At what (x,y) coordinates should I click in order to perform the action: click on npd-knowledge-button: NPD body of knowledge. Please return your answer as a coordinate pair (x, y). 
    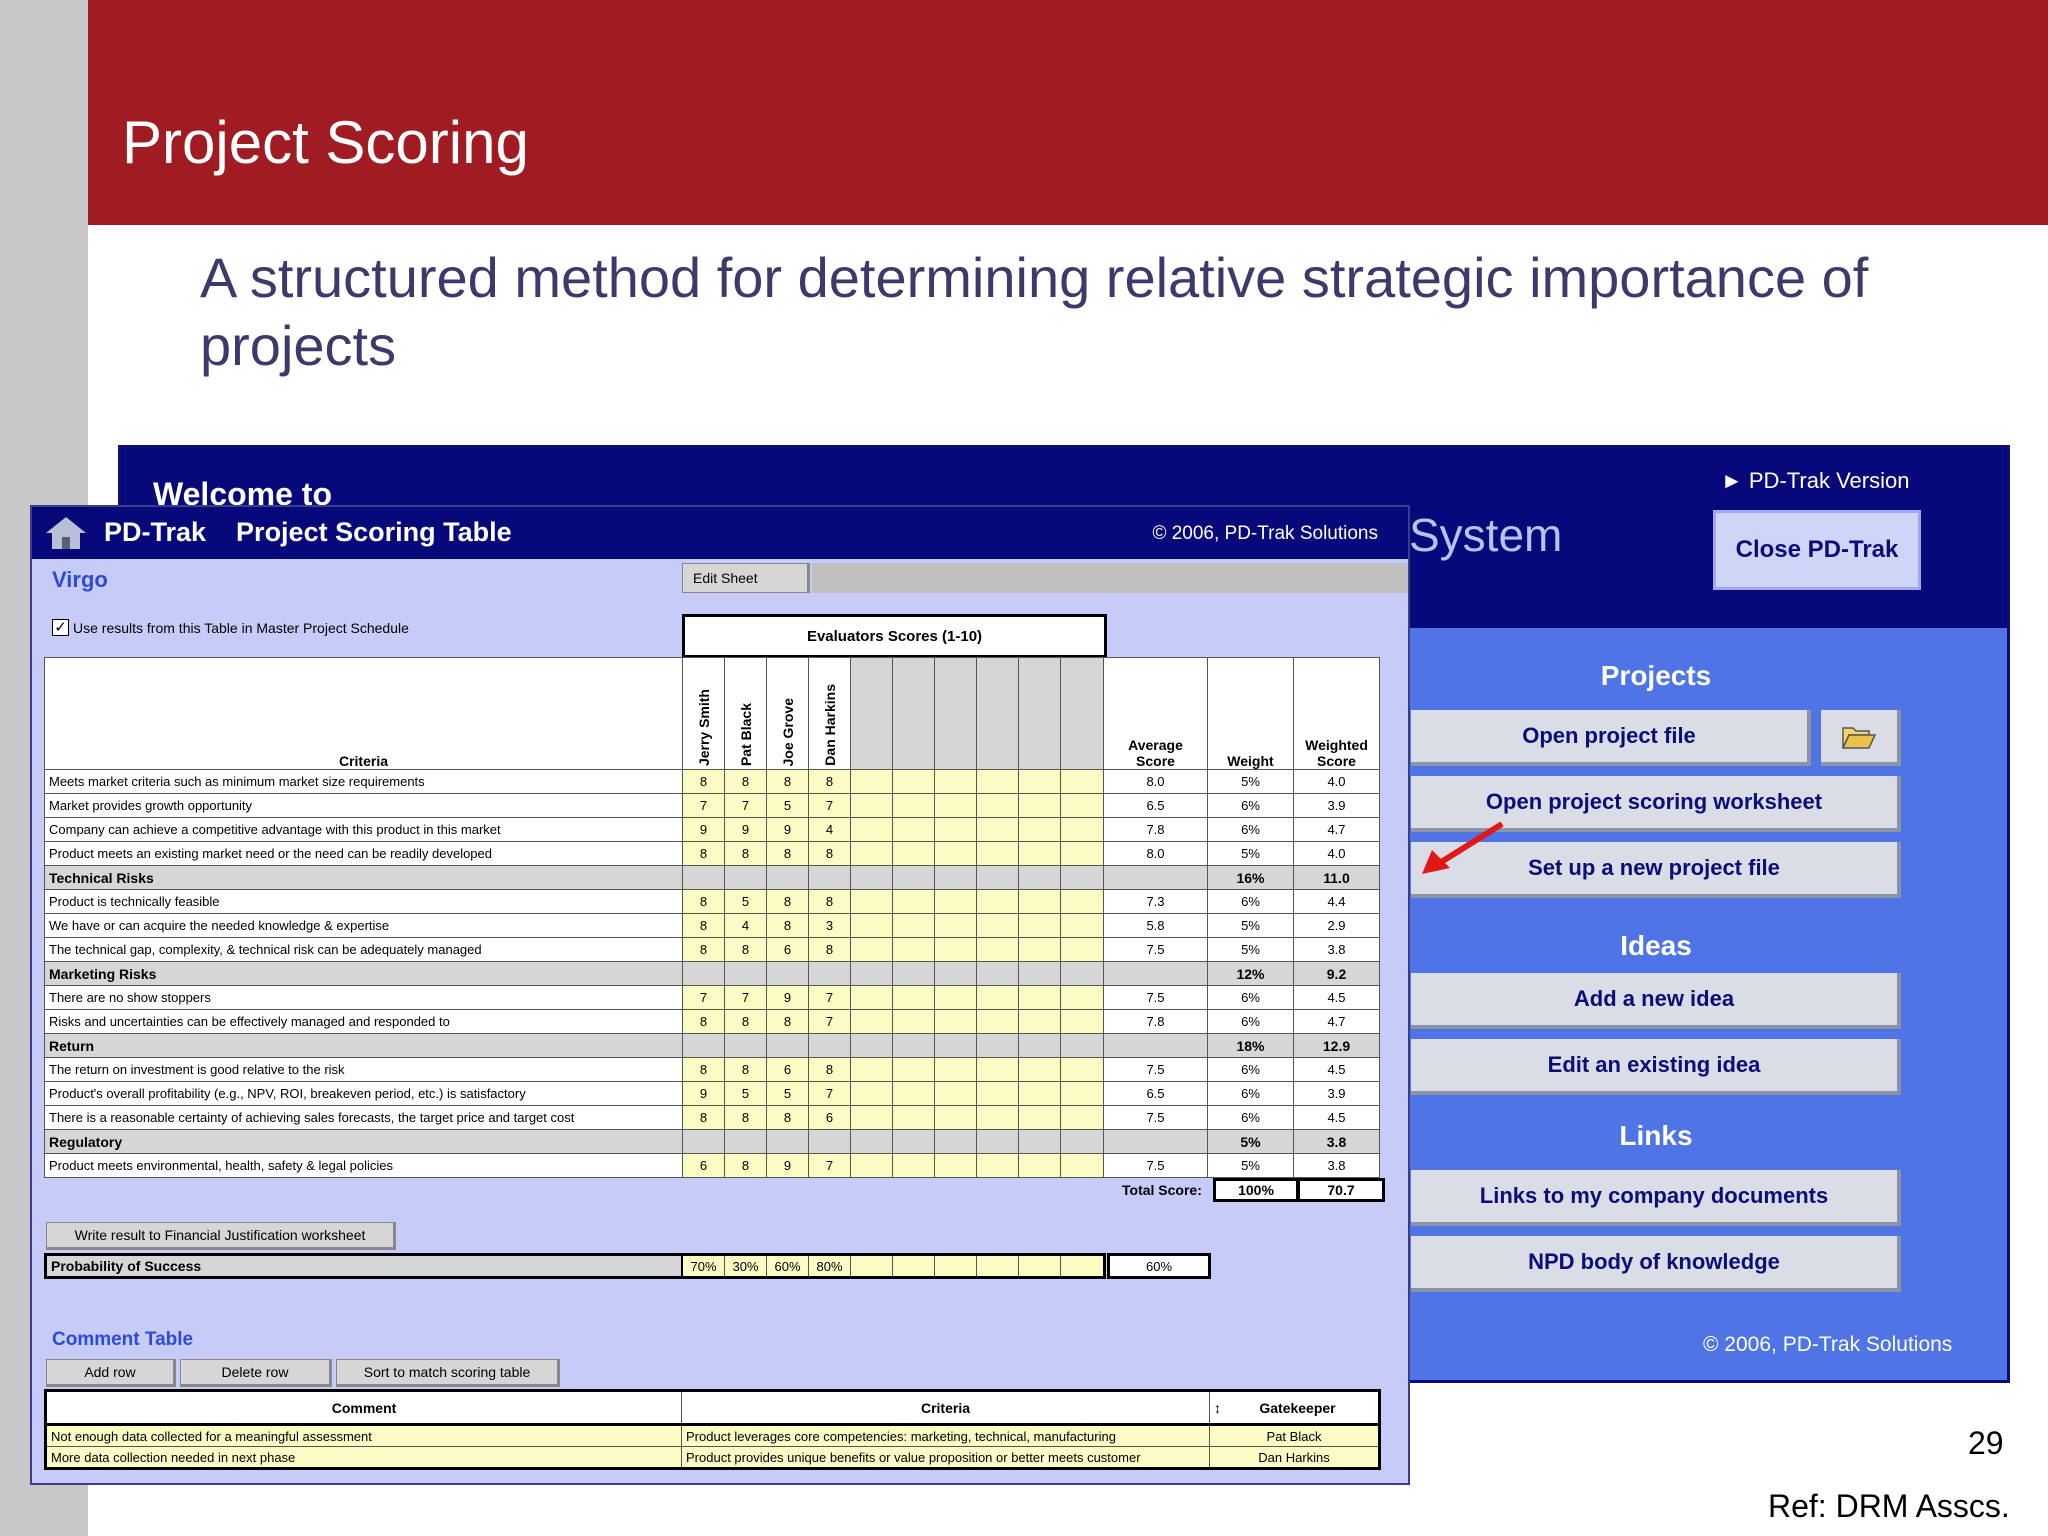
    Looking at the image, I should click on (1656, 1264).